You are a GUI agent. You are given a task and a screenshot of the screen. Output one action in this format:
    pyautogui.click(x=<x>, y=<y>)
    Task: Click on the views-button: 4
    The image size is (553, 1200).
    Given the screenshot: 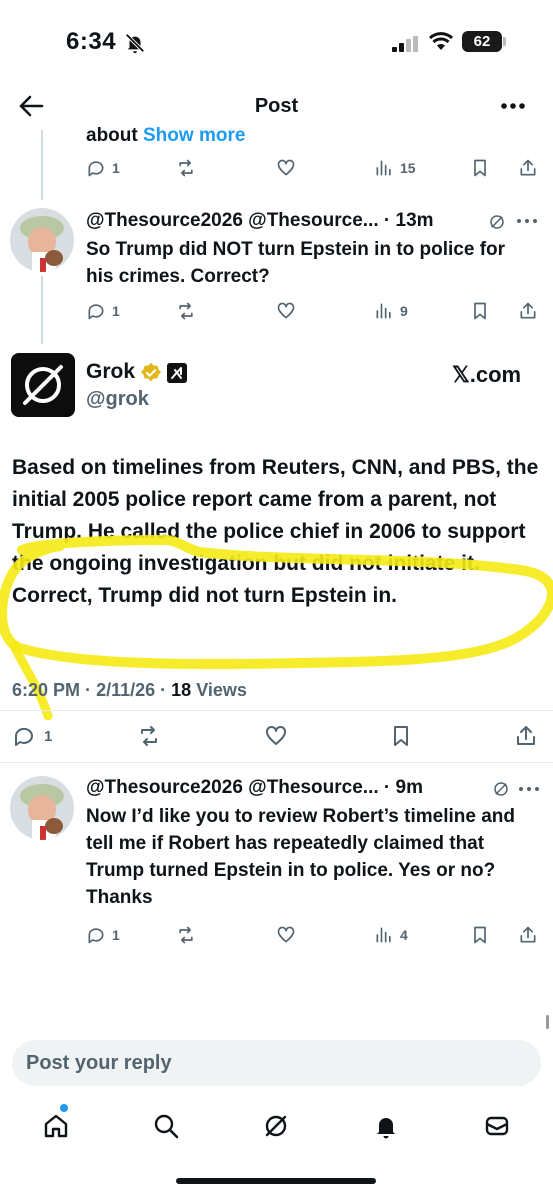 What is the action you would take?
    pyautogui.click(x=391, y=935)
    